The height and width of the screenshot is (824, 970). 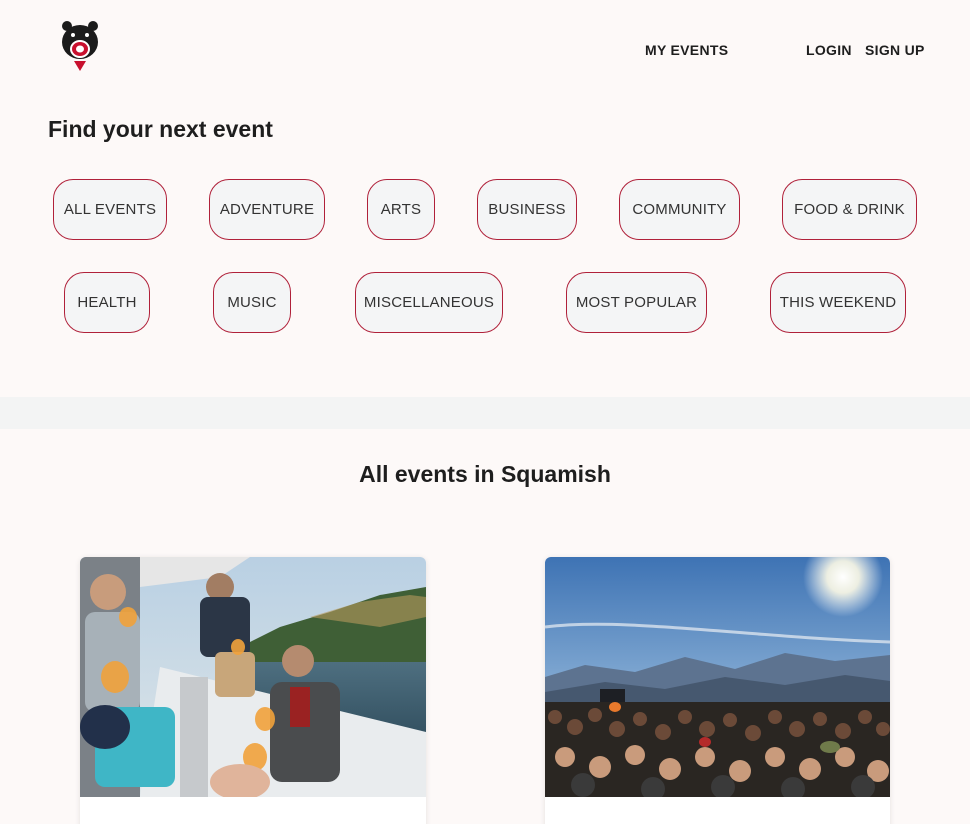 What do you see at coordinates (160, 129) in the screenshot?
I see `find-event-heading: Find your next event` at bounding box center [160, 129].